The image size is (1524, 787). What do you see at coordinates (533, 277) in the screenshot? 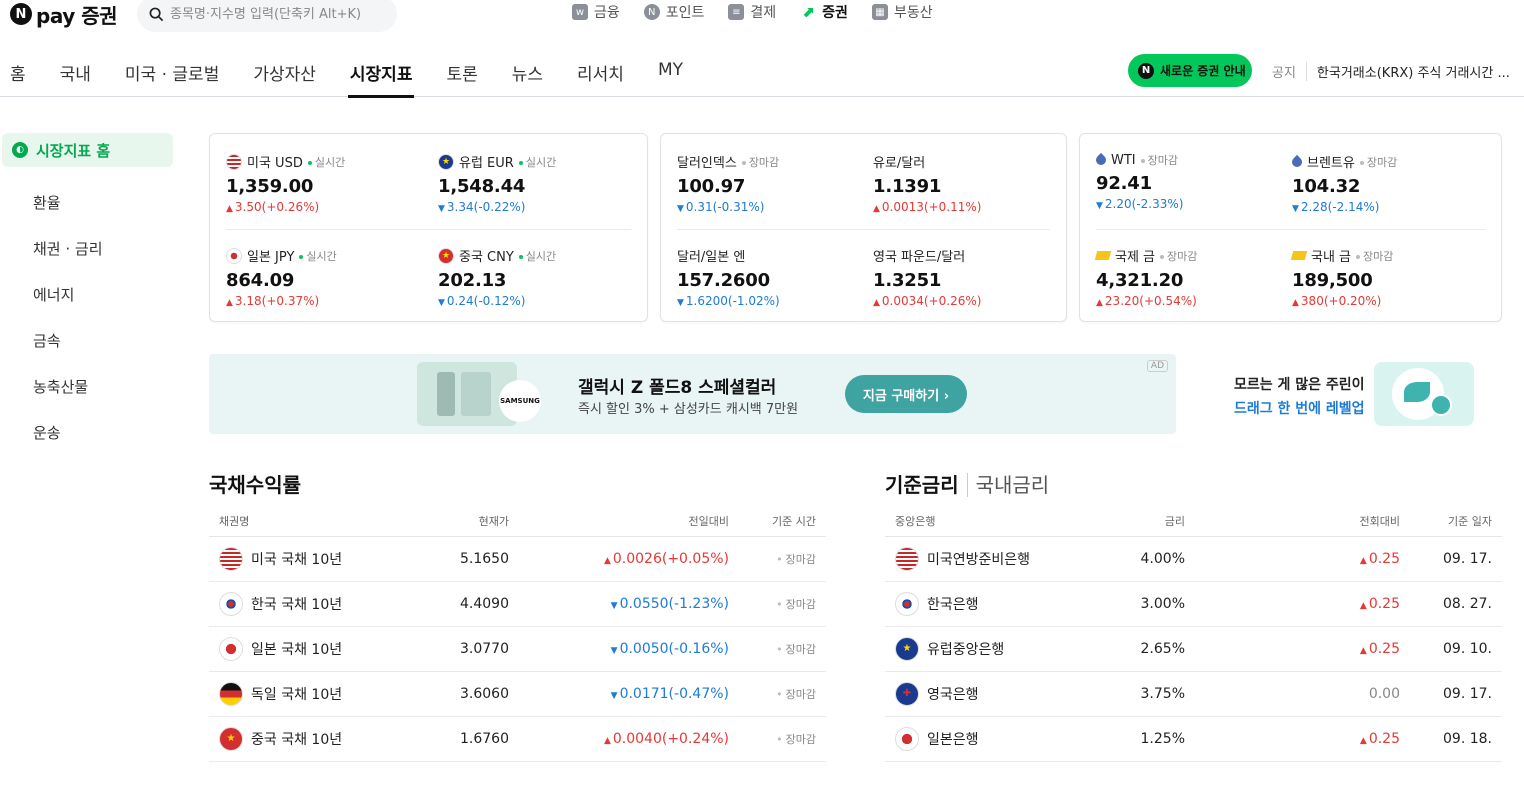
I see `indicator: ★ 중국 CNY 실시간 202.13 ▼ 0.24(-0.12%)` at bounding box center [533, 277].